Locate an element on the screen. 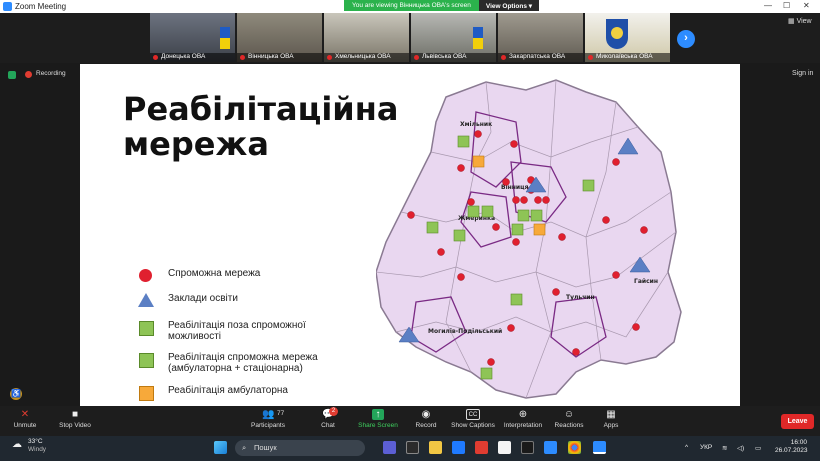 Image resolution: width=820 pixels, height=461 pixels. participant-name: Закарпатська ОВА is located at coordinates (540, 57).